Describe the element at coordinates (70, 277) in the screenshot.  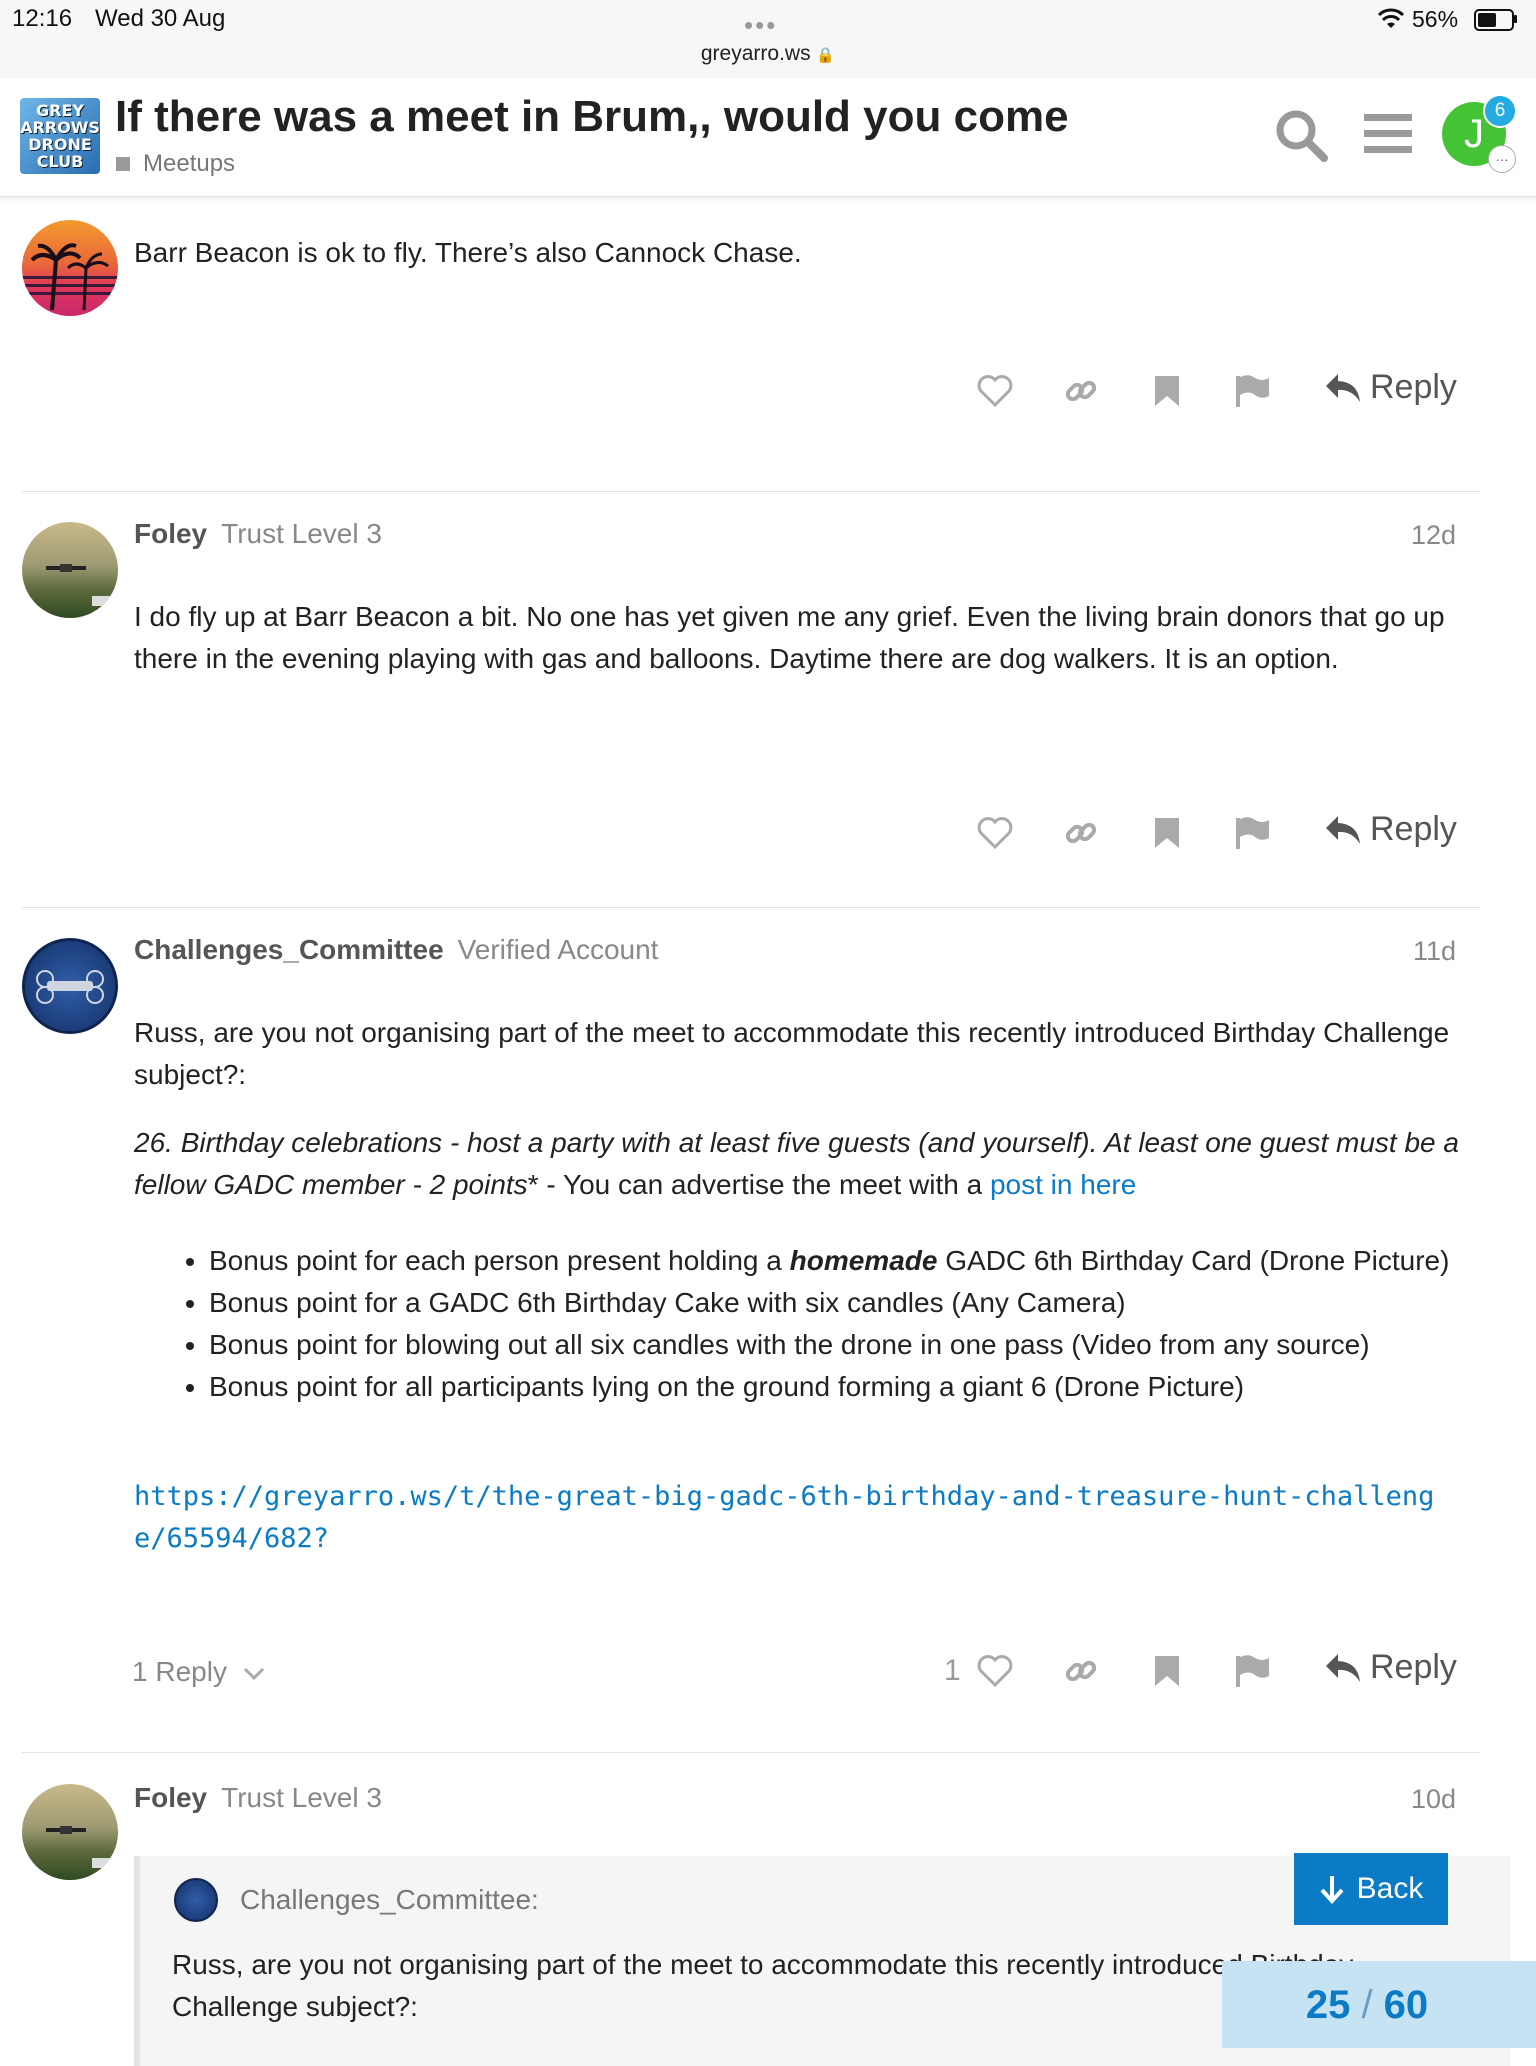
I see `palm-tree-image` at that location.